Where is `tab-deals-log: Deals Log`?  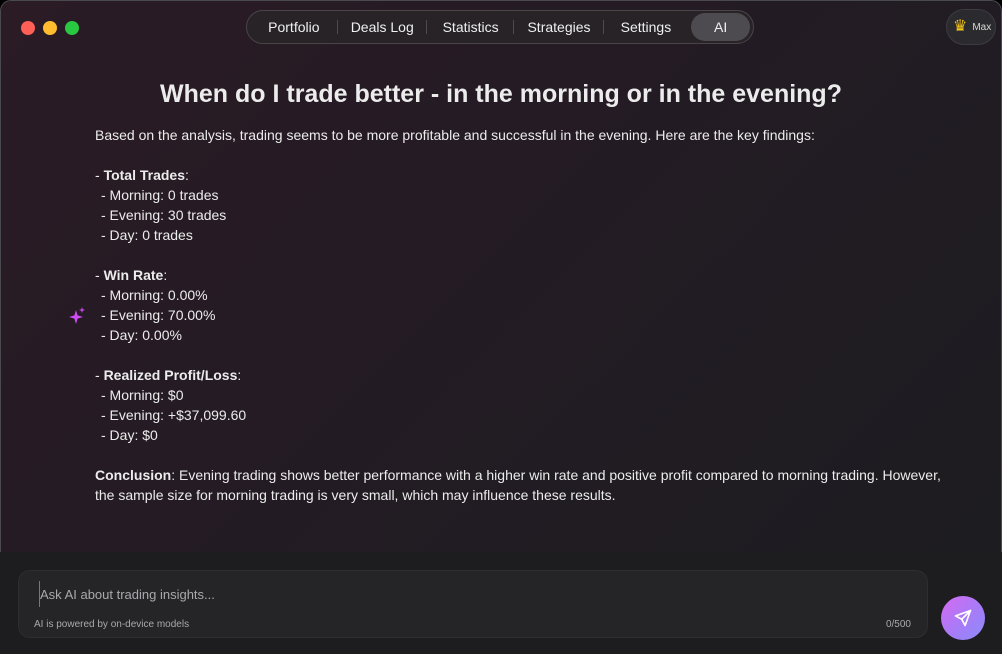 tab-deals-log: Deals Log is located at coordinates (382, 27).